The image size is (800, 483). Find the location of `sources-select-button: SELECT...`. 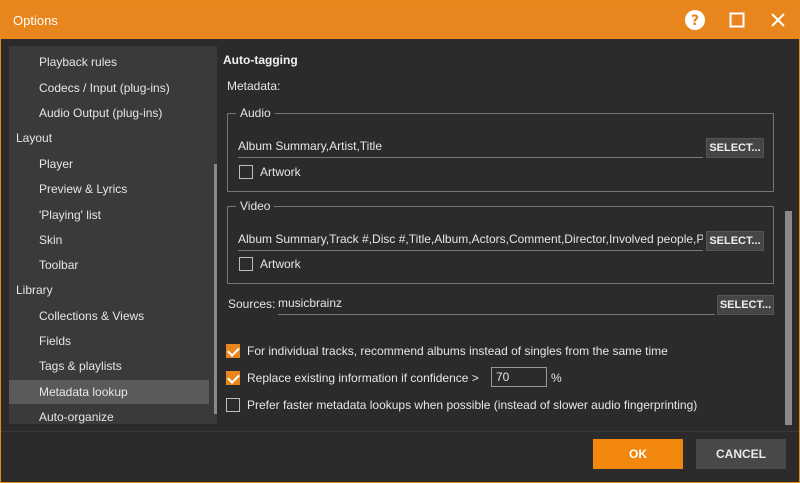

sources-select-button: SELECT... is located at coordinates (745, 305).